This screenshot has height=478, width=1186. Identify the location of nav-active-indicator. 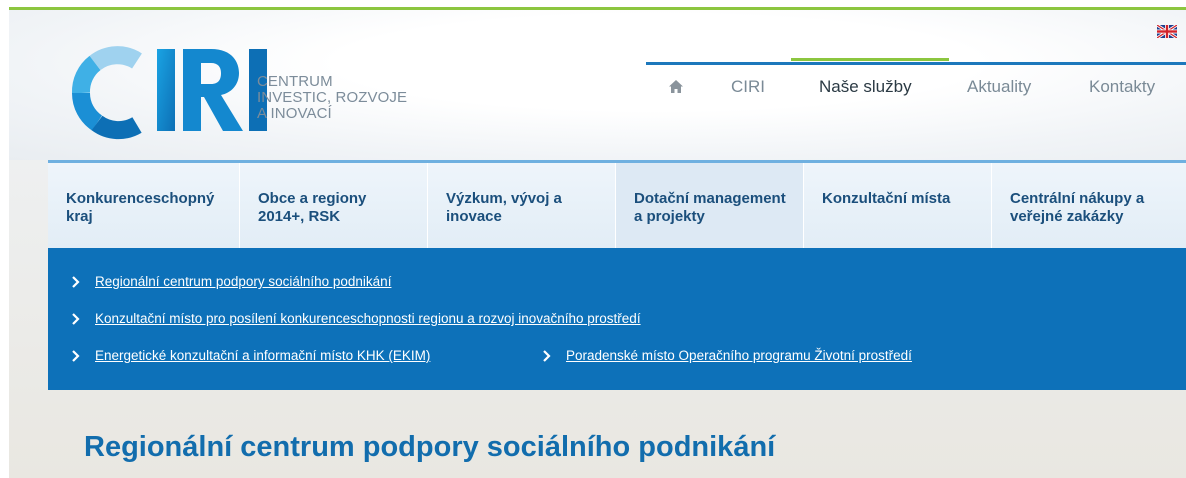
(870, 59).